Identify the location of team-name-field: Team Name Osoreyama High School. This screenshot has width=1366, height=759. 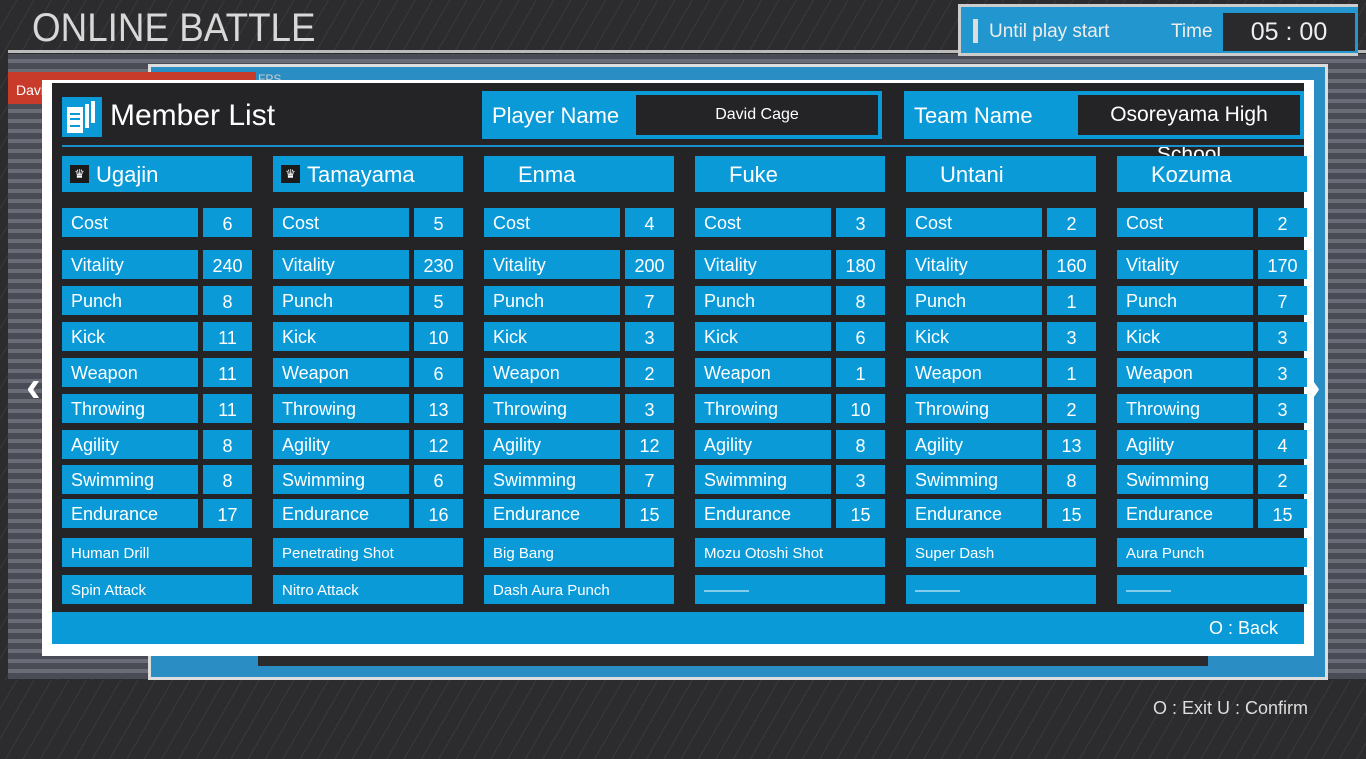
(1104, 128).